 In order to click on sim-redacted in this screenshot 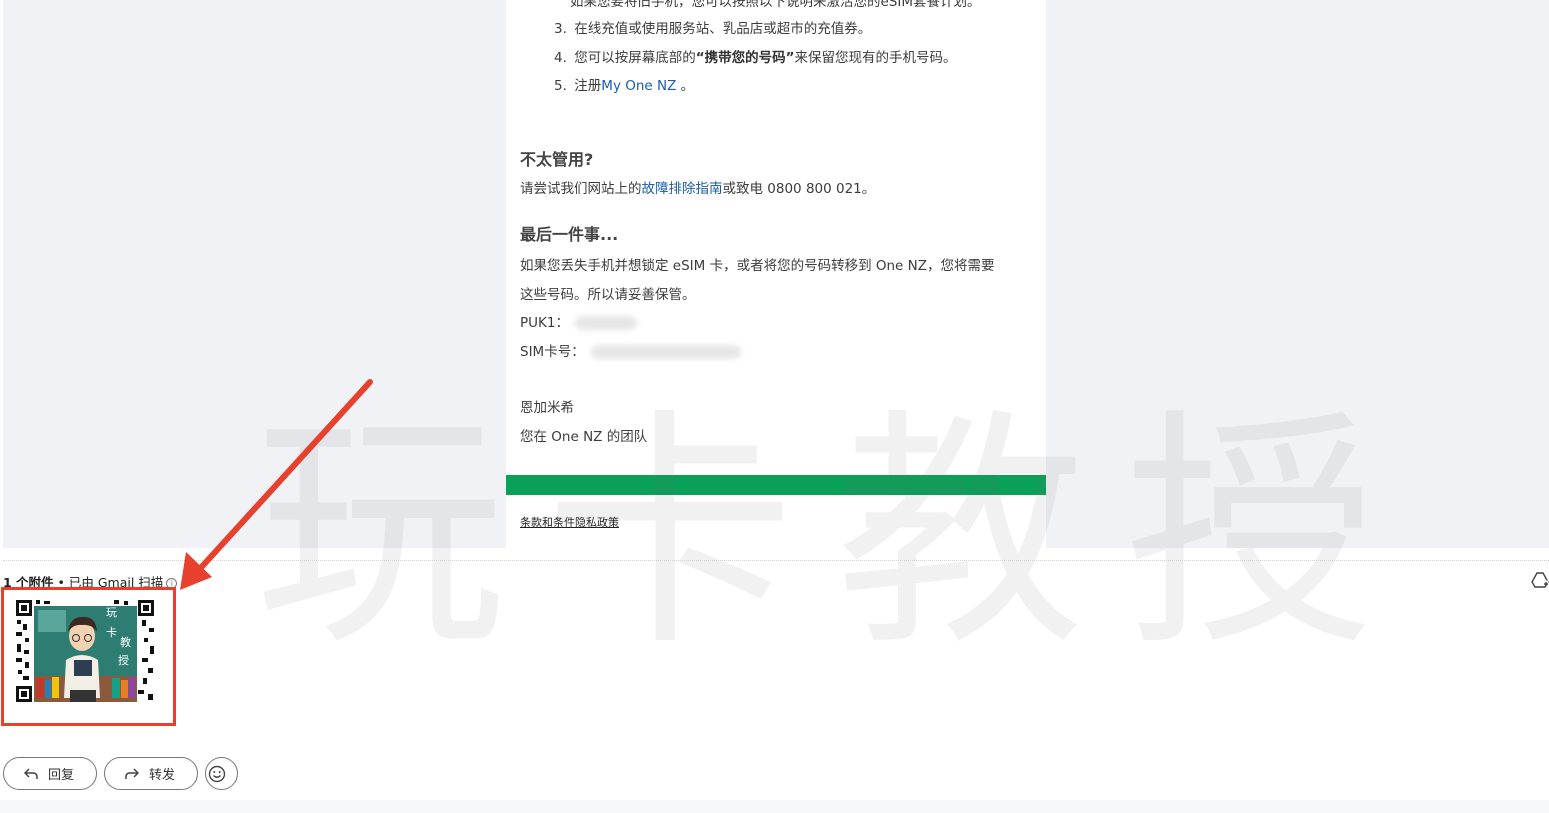, I will do `click(665, 352)`.